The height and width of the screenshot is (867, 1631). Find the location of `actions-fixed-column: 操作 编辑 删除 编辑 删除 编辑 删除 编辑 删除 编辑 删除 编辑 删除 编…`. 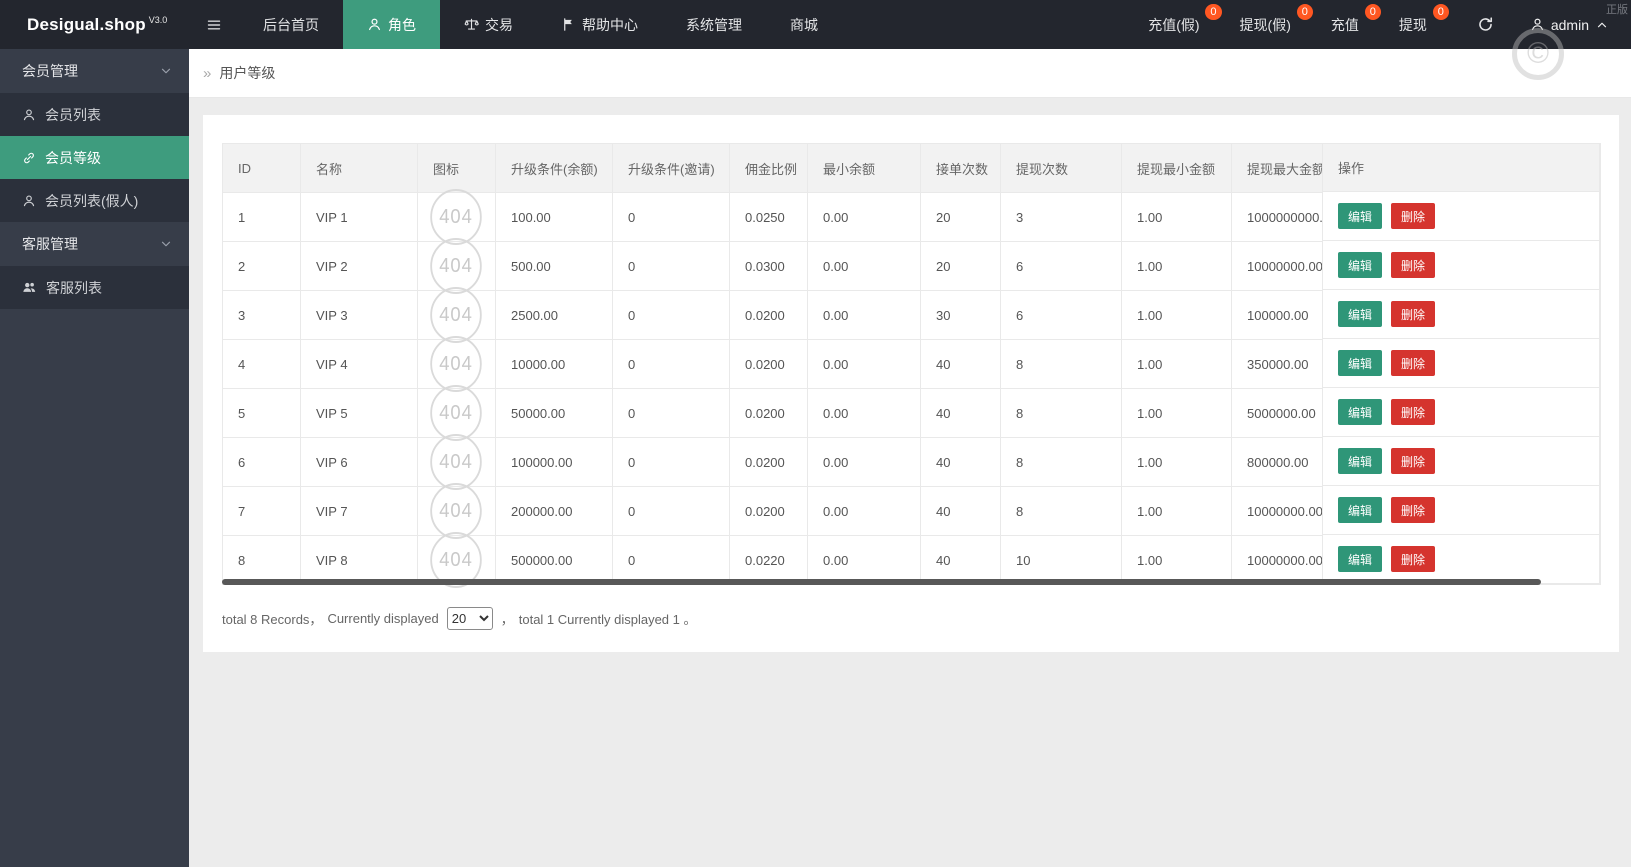

actions-fixed-column: 操作 编辑 删除 编辑 删除 编辑 删除 编辑 删除 编辑 删除 编辑 删除 编… is located at coordinates (1461, 363).